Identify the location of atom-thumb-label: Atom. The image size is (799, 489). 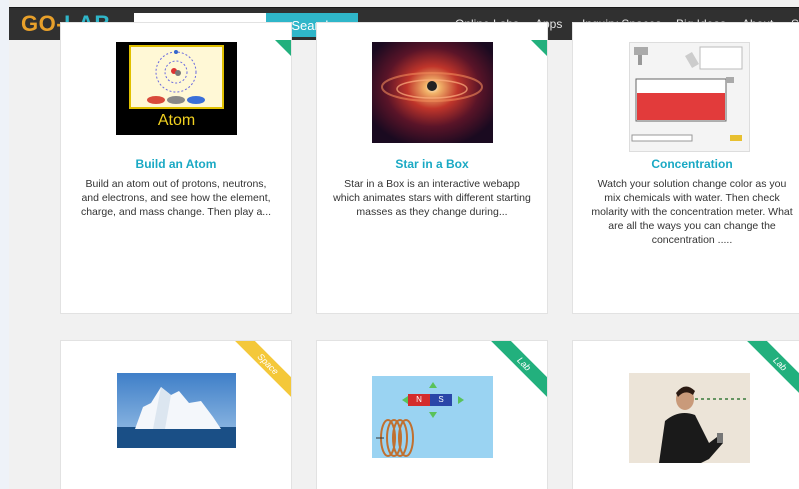
(176, 120).